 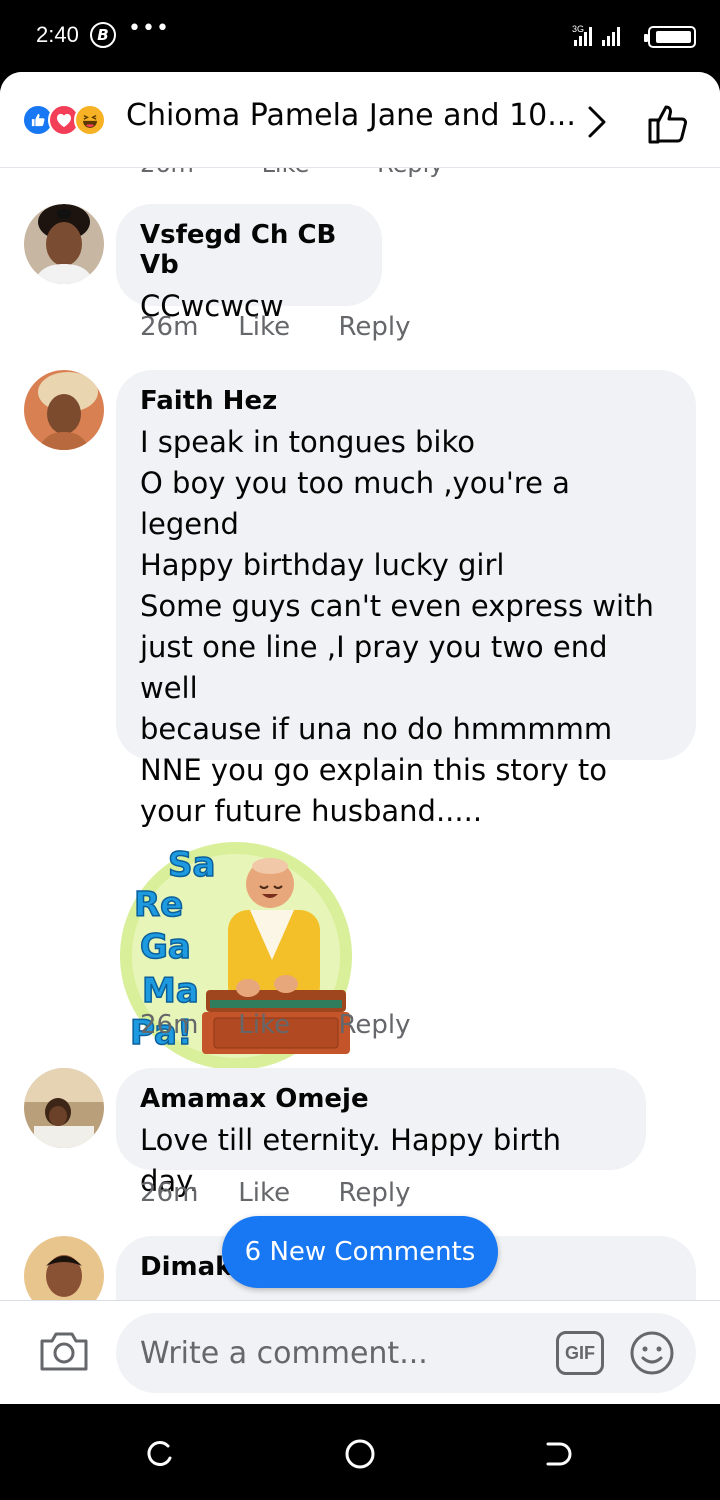 I want to click on reaction-icons, so click(x=72, y=121).